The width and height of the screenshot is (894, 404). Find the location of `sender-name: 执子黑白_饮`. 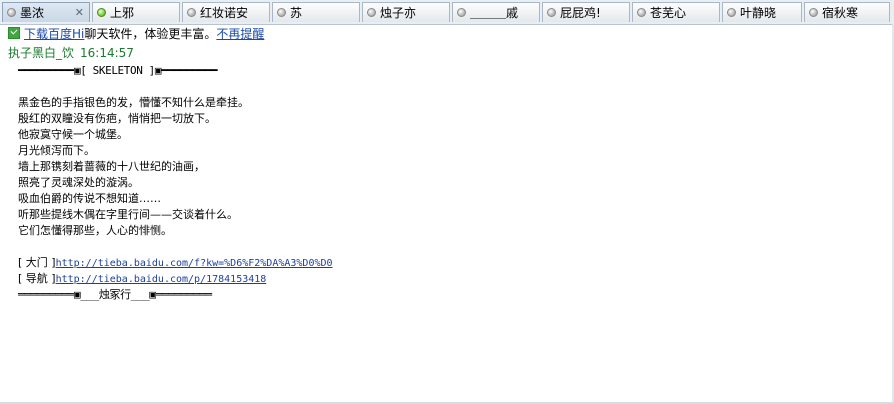

sender-name: 执子黑白_饮 is located at coordinates (41, 53).